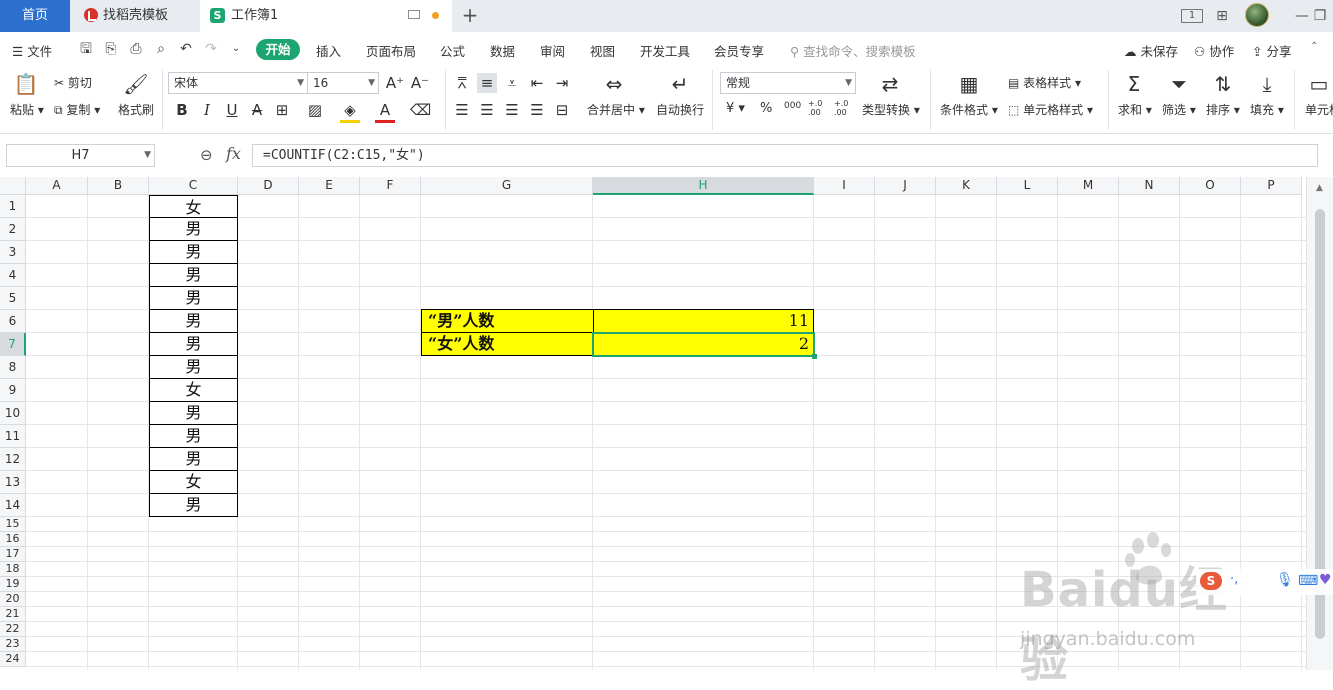 This screenshot has width=1333, height=690. I want to click on wrap-text-button: 自动换行, so click(680, 109).